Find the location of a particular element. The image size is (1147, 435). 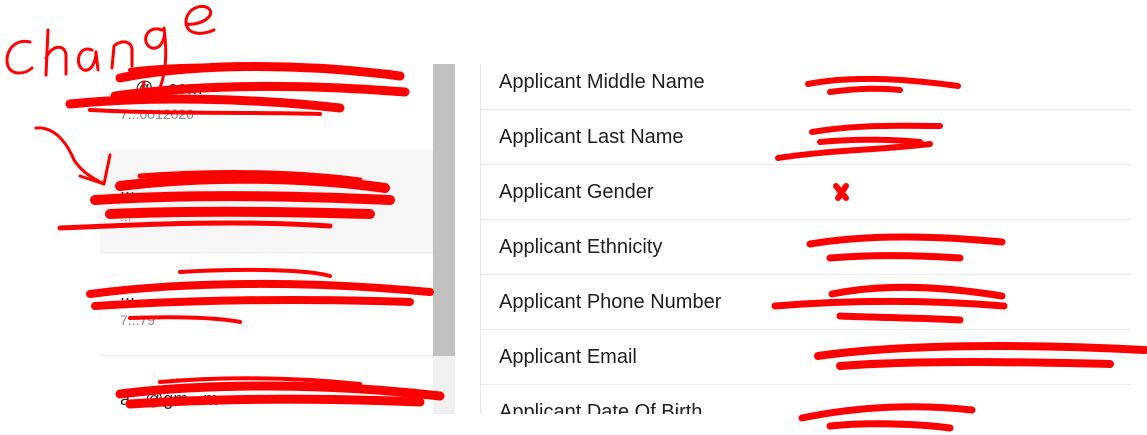

field-label: Applicant Email is located at coordinates (568, 357).